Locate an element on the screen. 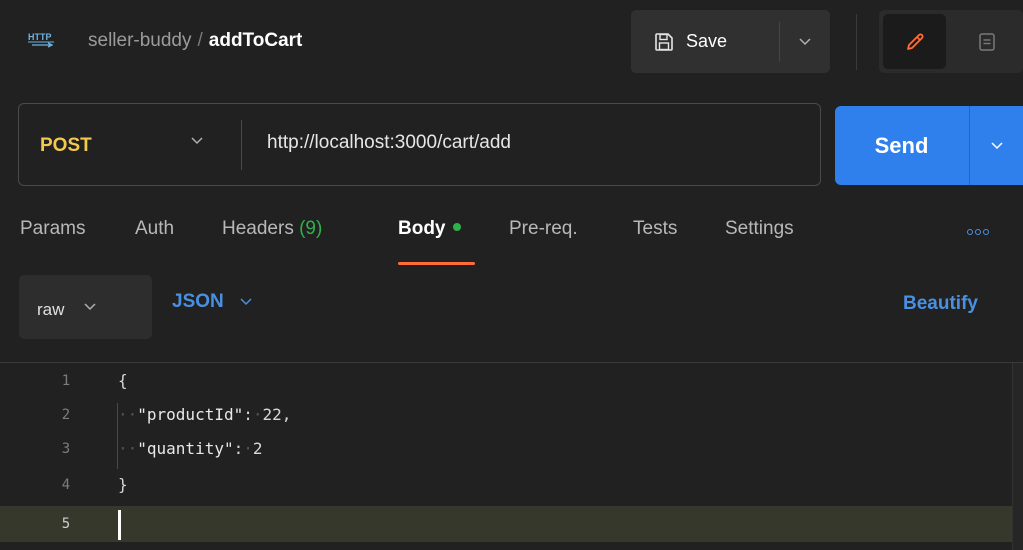  http-icon-text: HTTP is located at coordinates (40, 37).